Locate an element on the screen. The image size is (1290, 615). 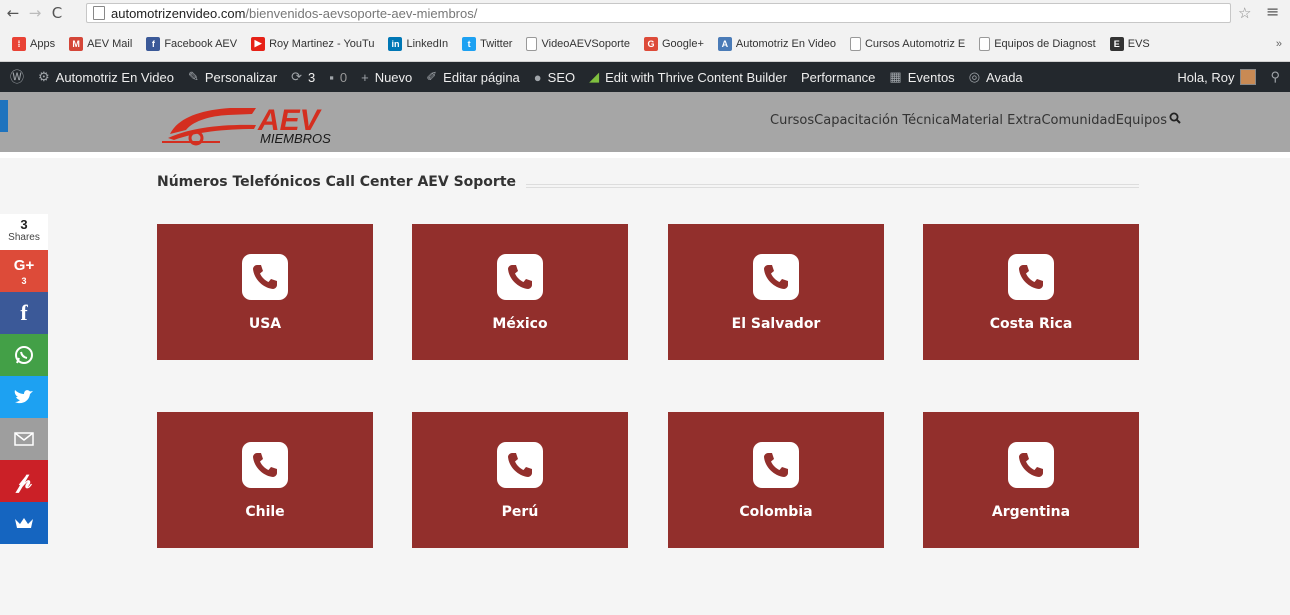
share-more-button is located at coordinates (24, 523).